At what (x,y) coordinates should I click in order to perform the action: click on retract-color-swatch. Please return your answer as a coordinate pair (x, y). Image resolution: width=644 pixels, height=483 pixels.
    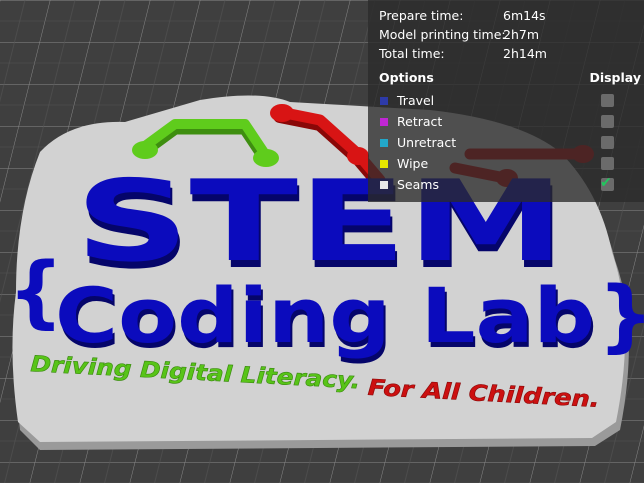
    Looking at the image, I should click on (384, 122).